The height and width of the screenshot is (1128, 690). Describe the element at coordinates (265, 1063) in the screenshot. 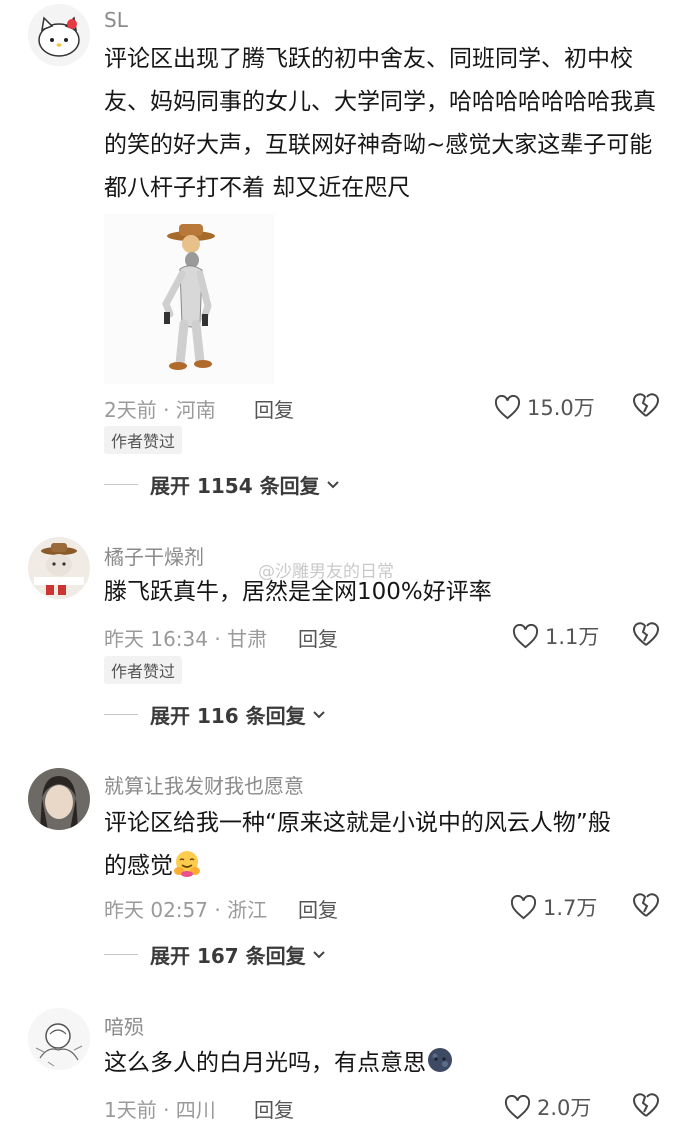

I see `comment-text-fragment: 这么多人的白月光吗，有点意思` at that location.